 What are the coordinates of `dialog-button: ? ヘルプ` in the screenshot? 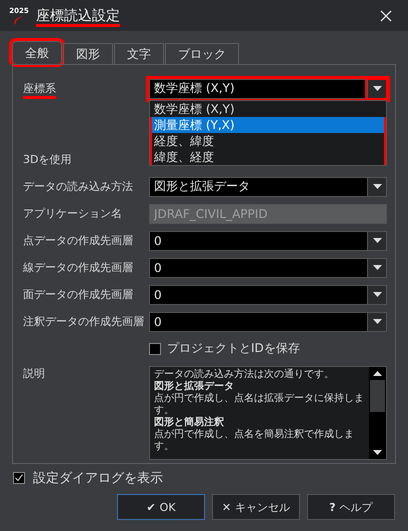 It's located at (351, 507).